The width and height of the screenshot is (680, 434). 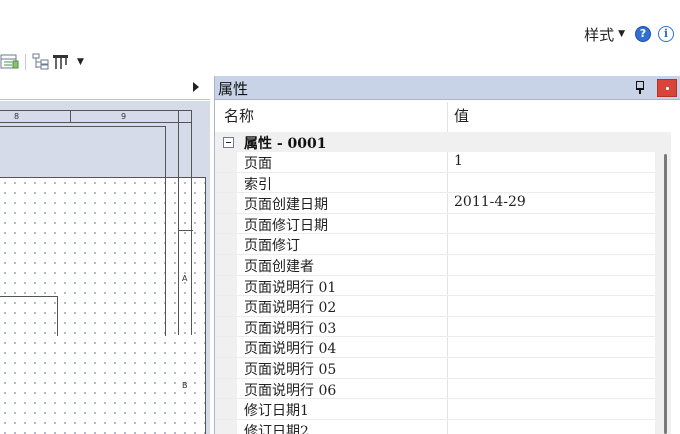 I want to click on property-row: 修订日期2, so click(x=435, y=426).